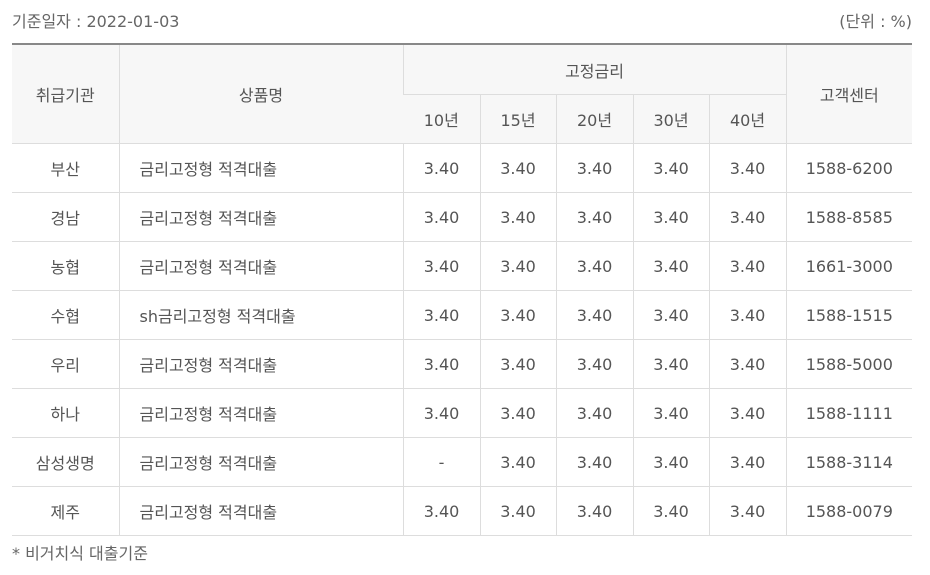 The image size is (930, 575). Describe the element at coordinates (875, 21) in the screenshot. I see `unit-label: (단위 : %)` at that location.